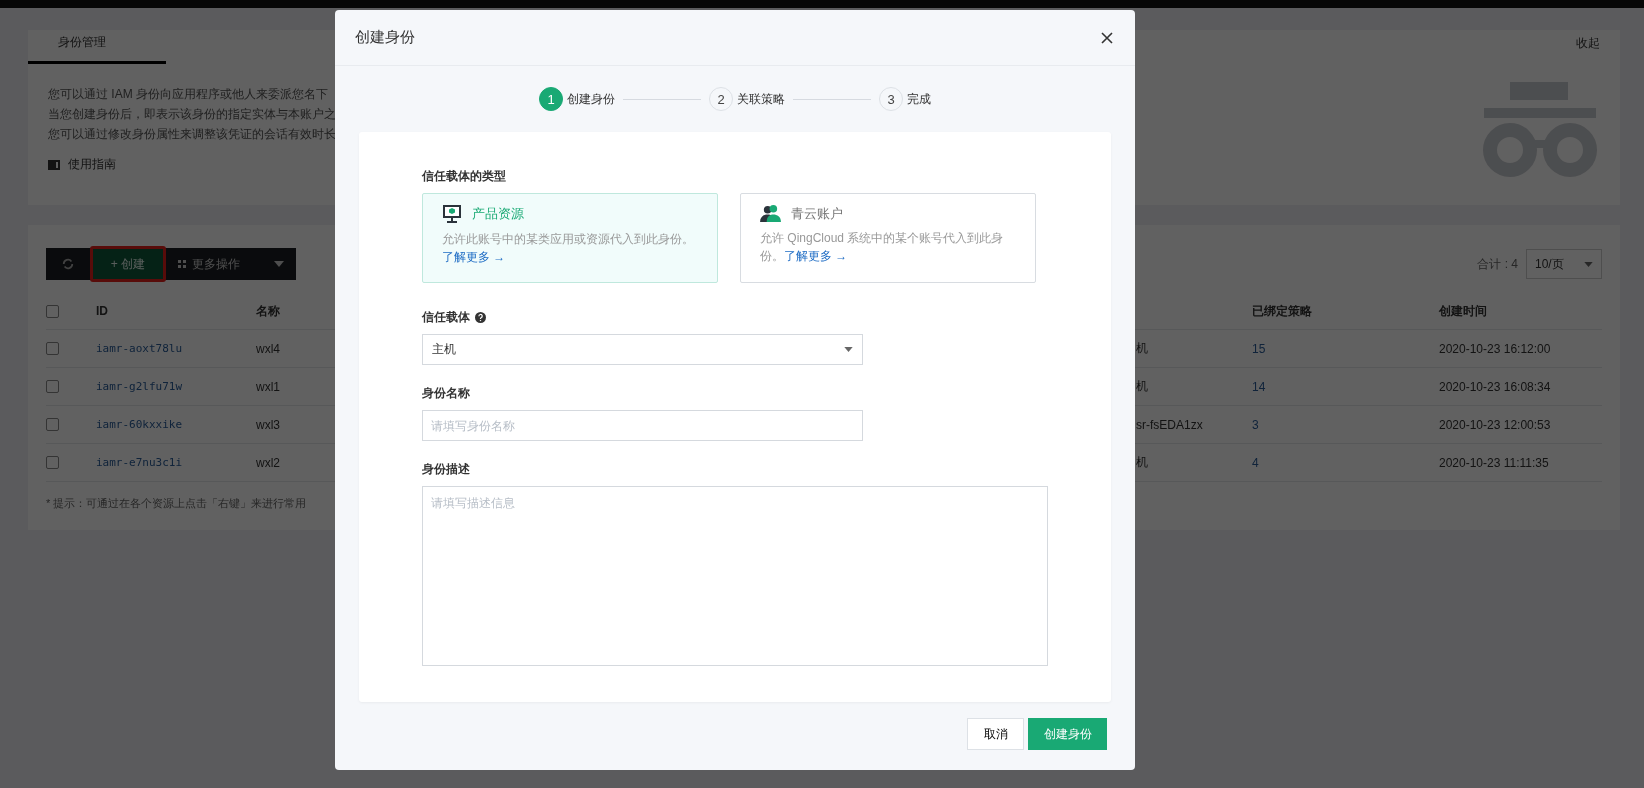  What do you see at coordinates (642, 425) in the screenshot?
I see `name-input: 请填写身份名称` at bounding box center [642, 425].